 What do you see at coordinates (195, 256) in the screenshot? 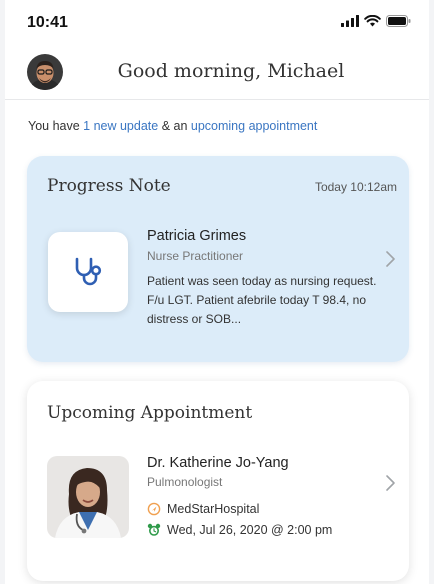
I see `note-author-role: Nurse Practitioner` at bounding box center [195, 256].